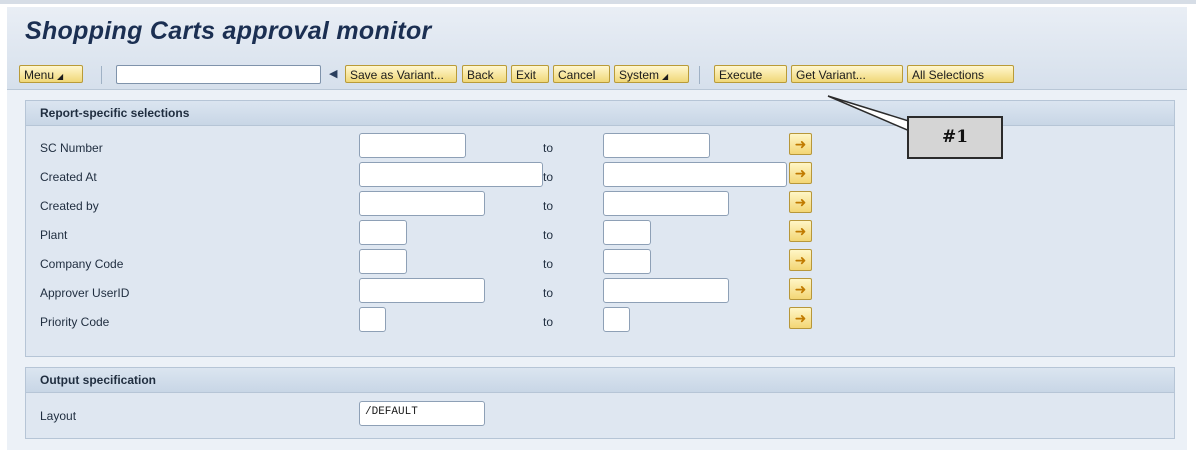  Describe the element at coordinates (955, 137) in the screenshot. I see `callout-label: #1` at that location.